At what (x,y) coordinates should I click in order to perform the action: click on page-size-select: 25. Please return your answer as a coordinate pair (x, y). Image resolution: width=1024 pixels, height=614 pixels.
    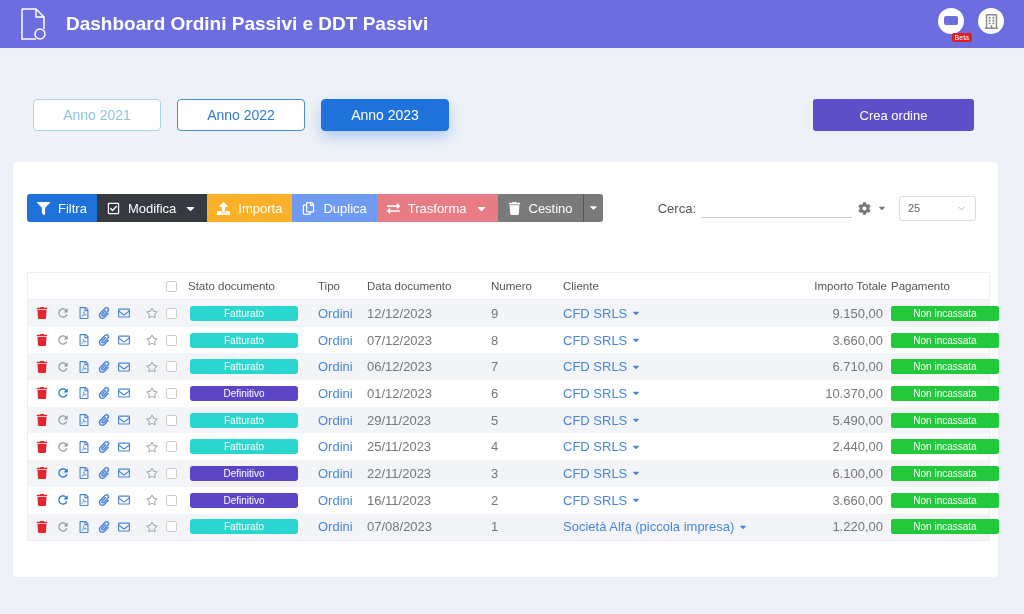
    Looking at the image, I should click on (937, 208).